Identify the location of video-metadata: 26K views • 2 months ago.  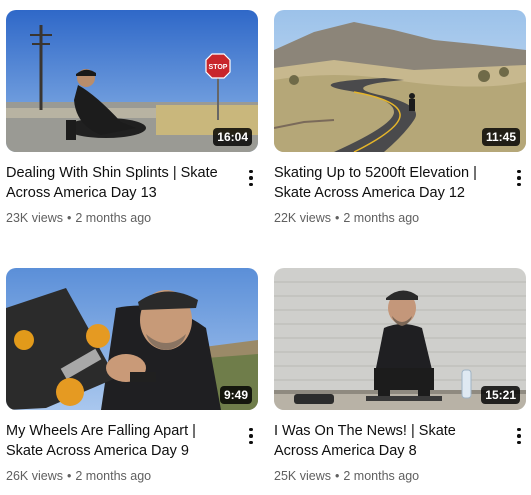
(78, 476).